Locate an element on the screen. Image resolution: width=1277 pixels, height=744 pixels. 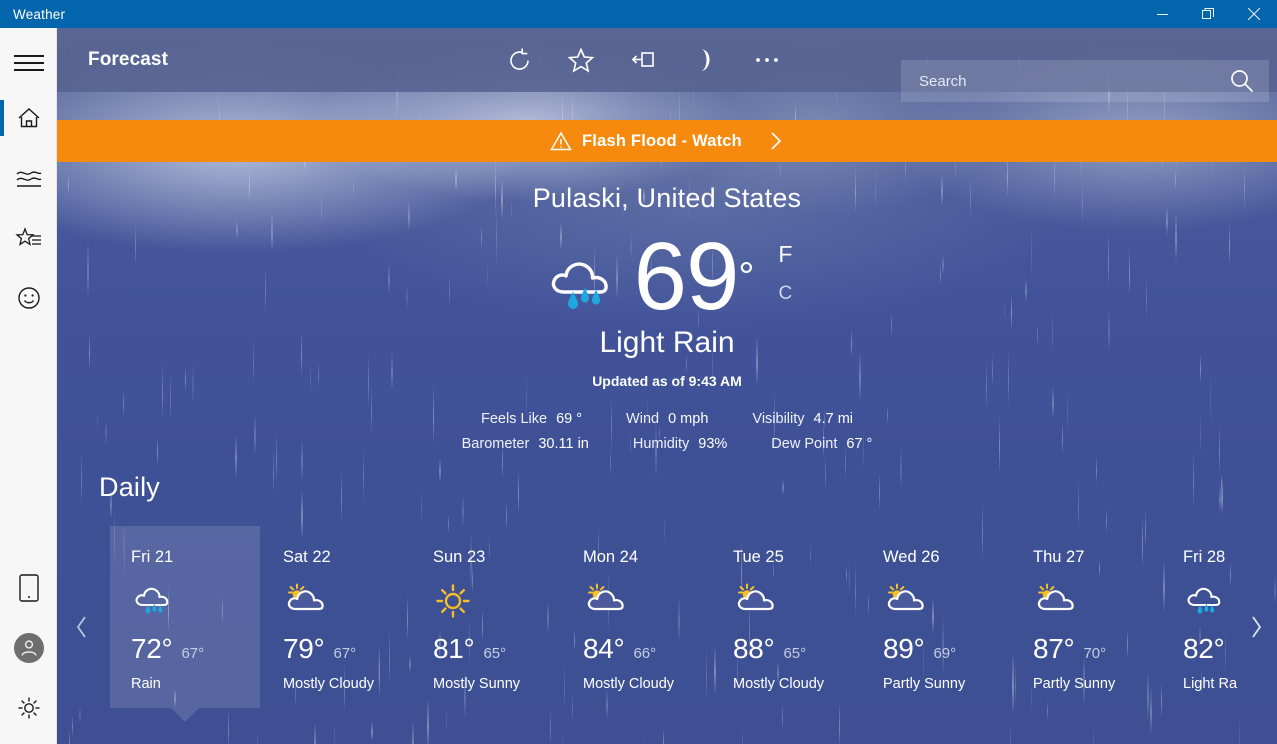
minimize-button is located at coordinates (1162, 14).